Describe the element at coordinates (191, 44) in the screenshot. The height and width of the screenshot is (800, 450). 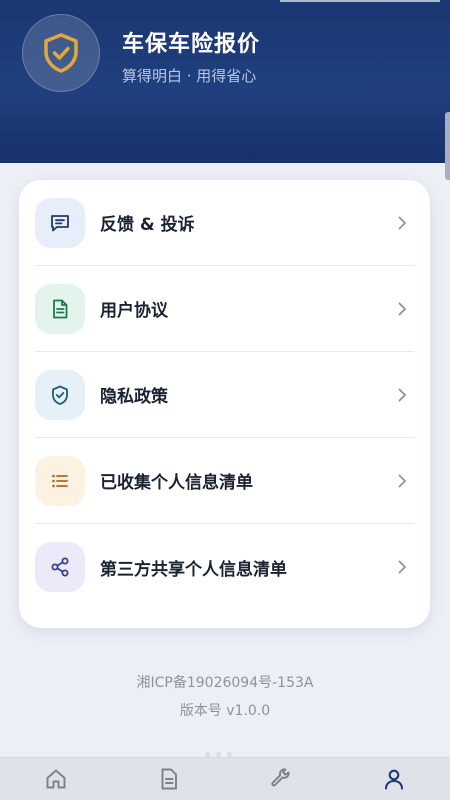
I see `app-title: 车保车险报价` at that location.